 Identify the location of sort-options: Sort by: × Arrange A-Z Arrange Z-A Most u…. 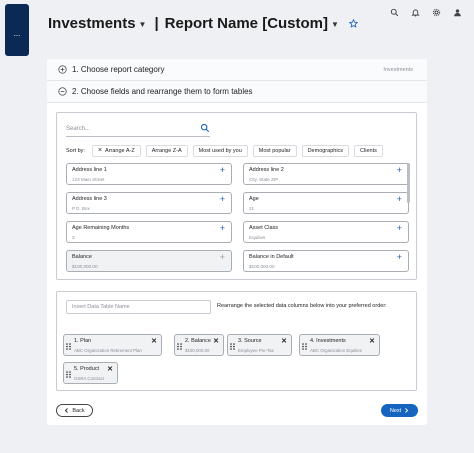
(224, 151).